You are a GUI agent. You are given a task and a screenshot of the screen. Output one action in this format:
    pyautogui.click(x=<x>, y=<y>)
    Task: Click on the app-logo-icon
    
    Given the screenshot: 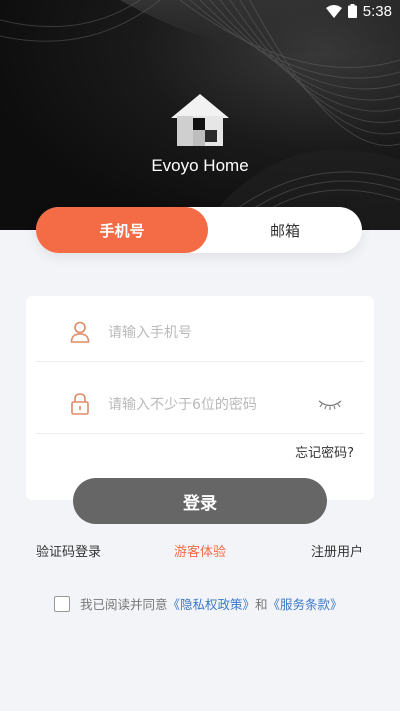 What is the action you would take?
    pyautogui.click(x=200, y=120)
    